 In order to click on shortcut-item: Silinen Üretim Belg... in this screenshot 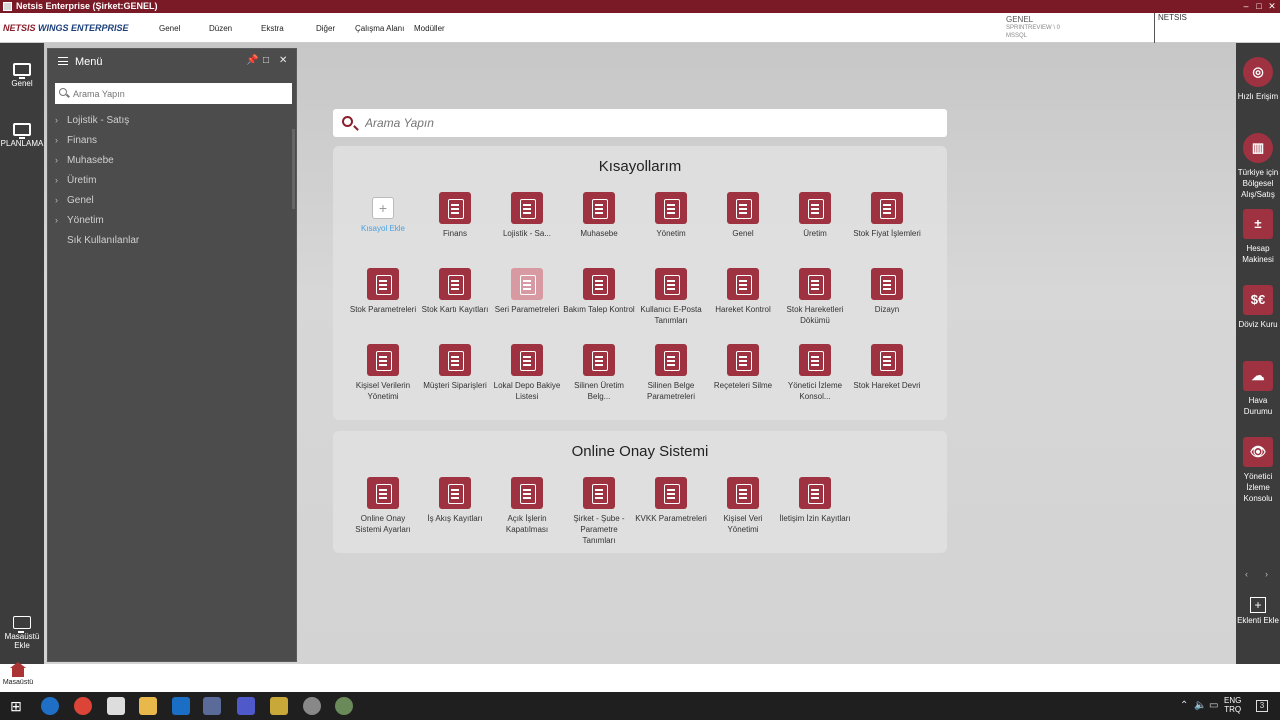, I will do `click(599, 373)`.